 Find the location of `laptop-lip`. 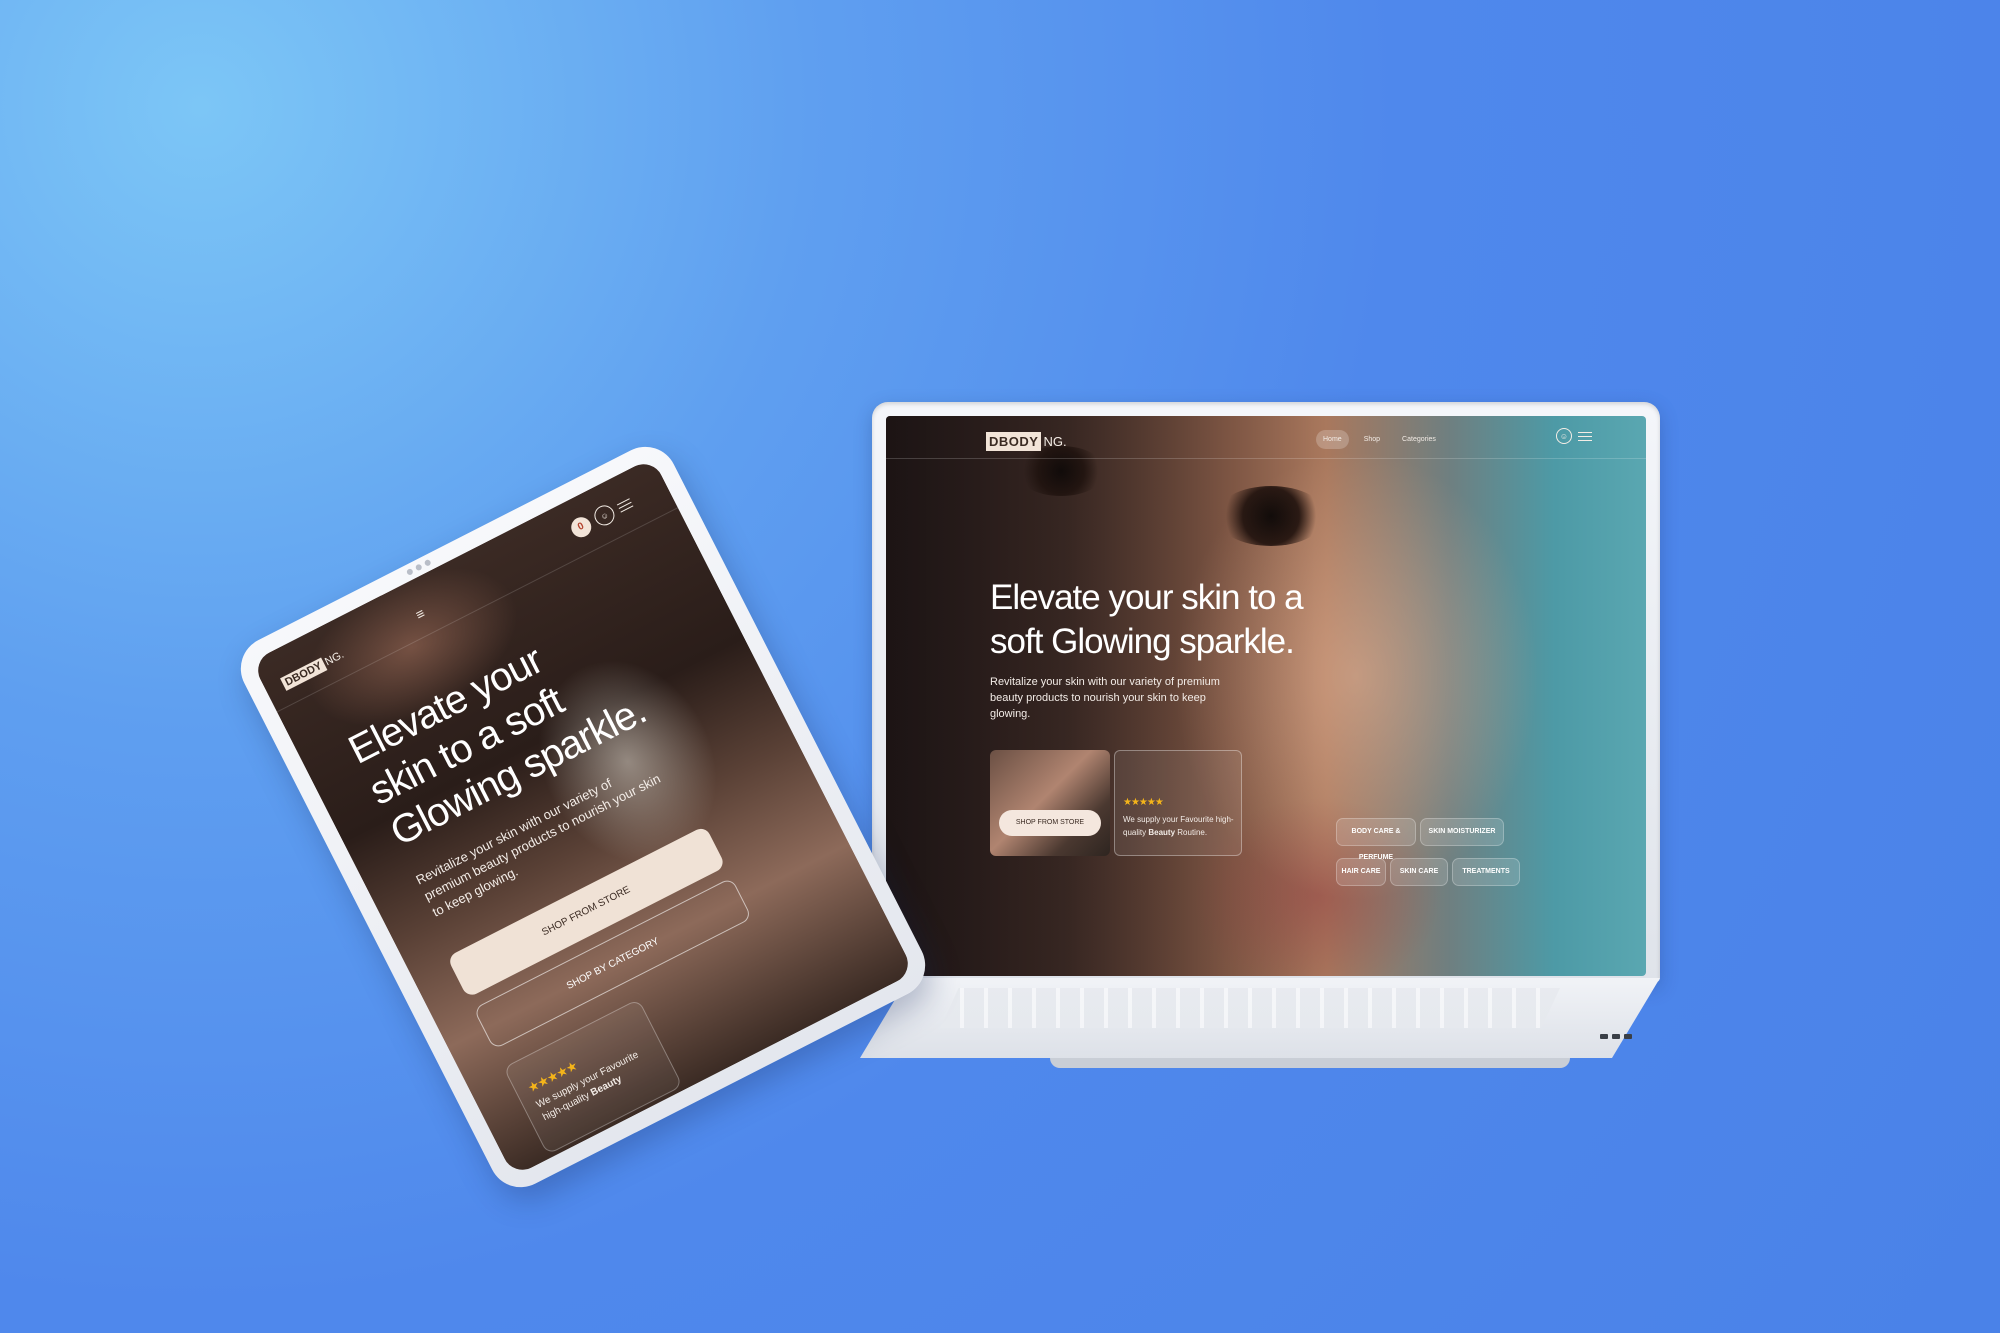

laptop-lip is located at coordinates (1310, 1063).